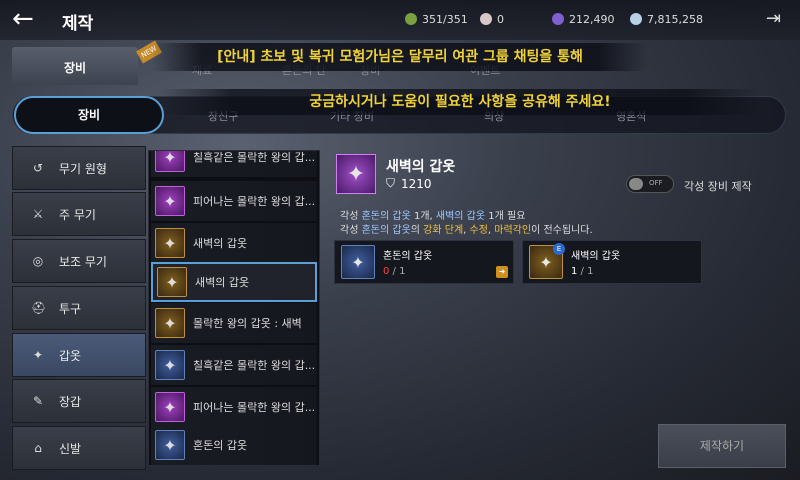 This screenshot has width=800, height=480. What do you see at coordinates (234, 243) in the screenshot?
I see `list-item: ✦ 새벽의 갑옷` at bounding box center [234, 243].